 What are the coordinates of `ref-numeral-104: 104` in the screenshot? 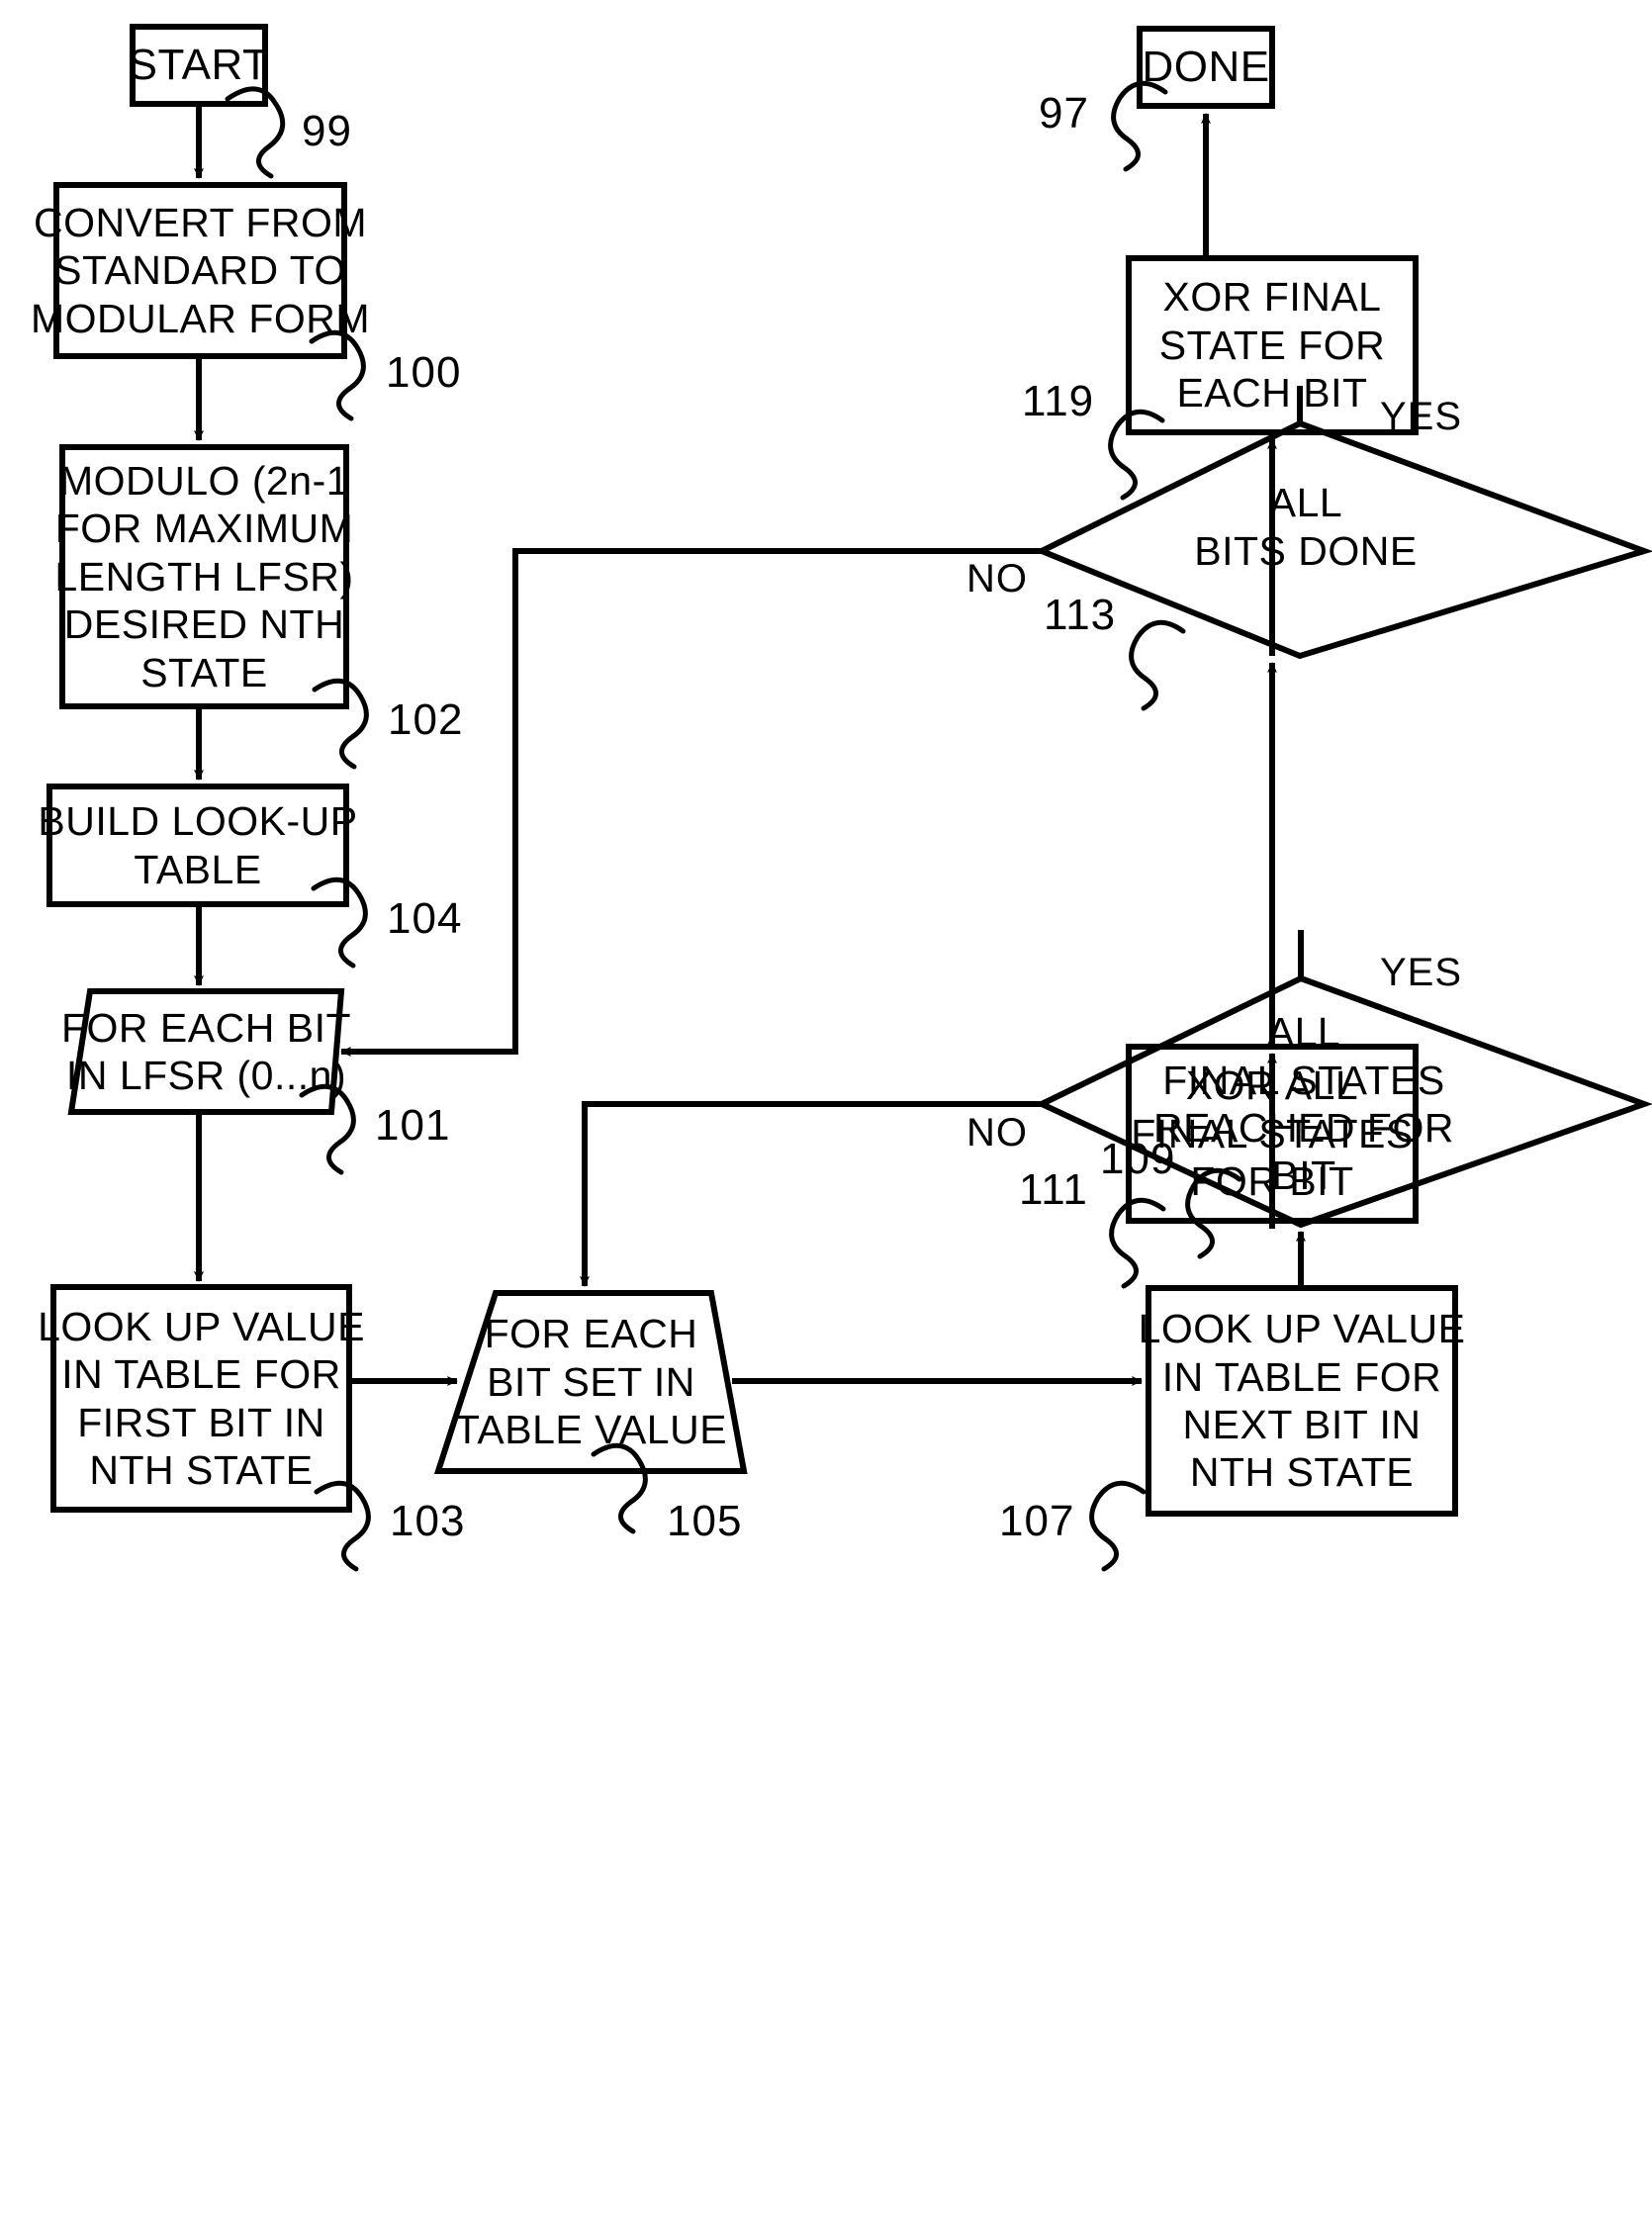 It's located at (425, 919).